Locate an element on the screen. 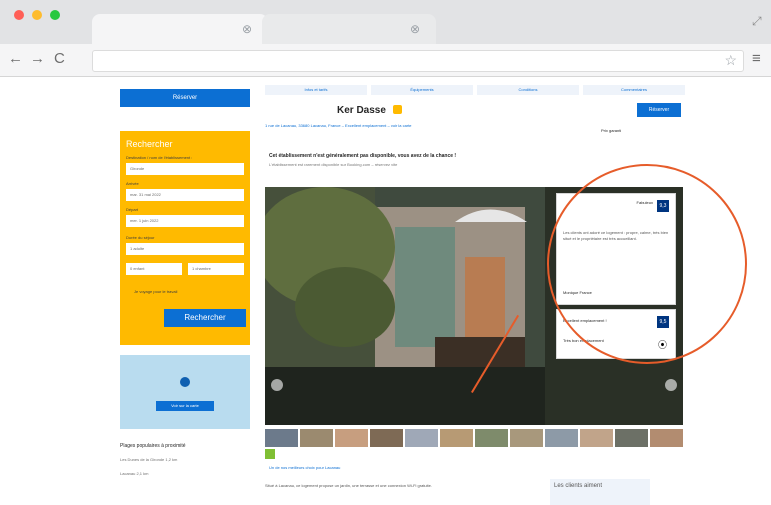  search-title: Rechercher is located at coordinates (149, 144).